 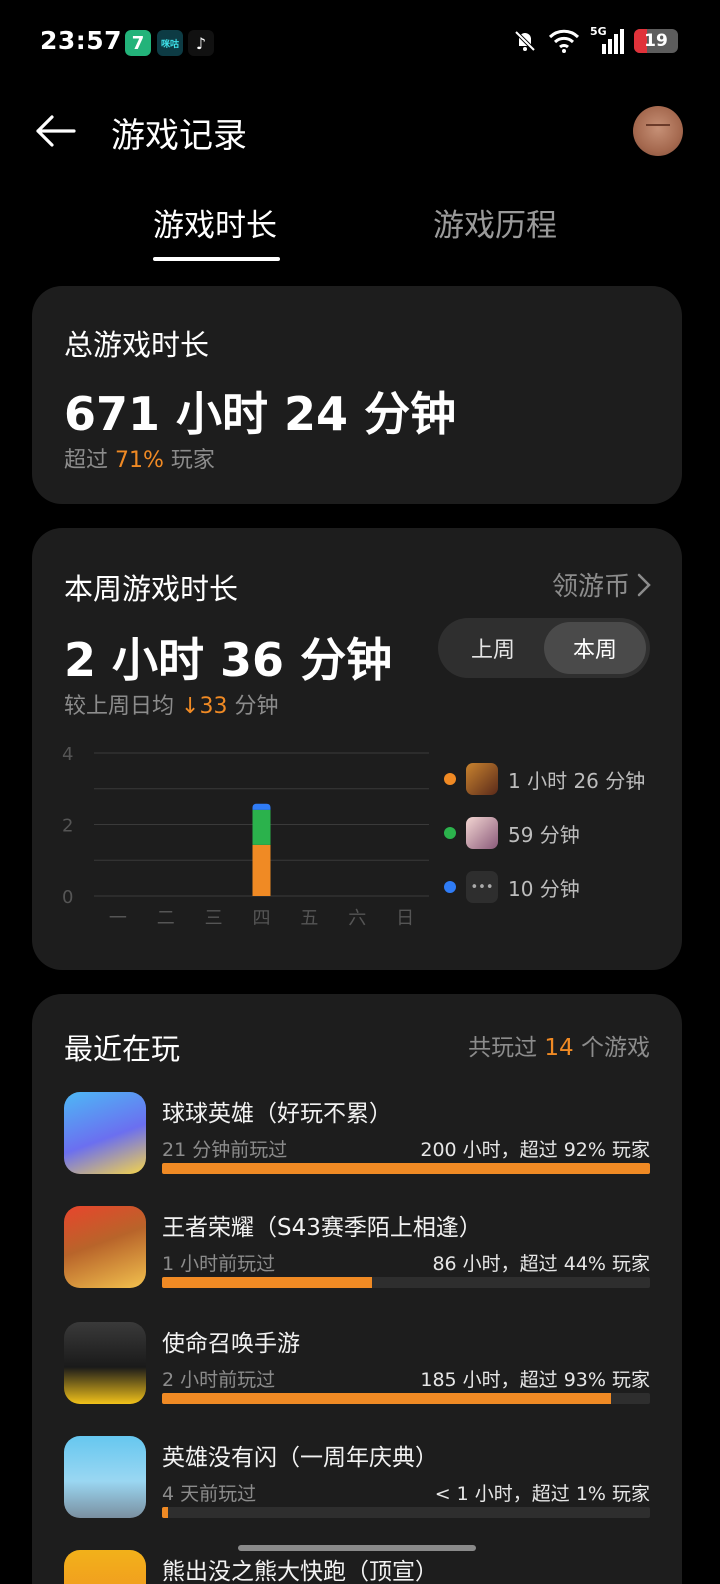 What do you see at coordinates (658, 131) in the screenshot?
I see `avatar` at bounding box center [658, 131].